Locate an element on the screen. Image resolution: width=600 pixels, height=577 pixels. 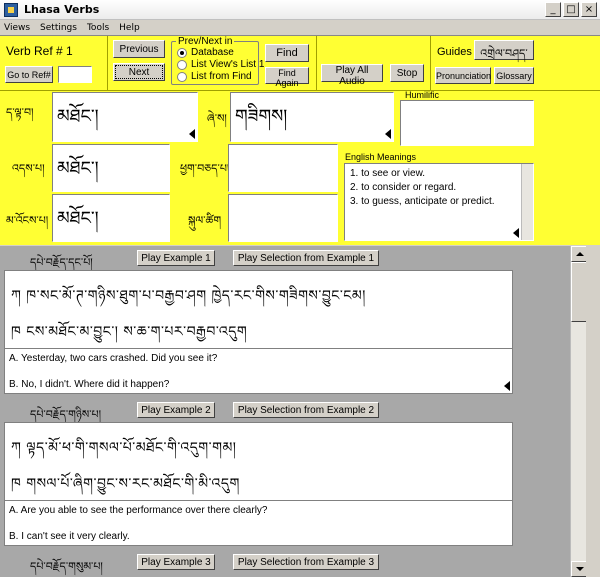
english-meaning-item: 2. to consider or regard. is located at coordinates (403, 187).